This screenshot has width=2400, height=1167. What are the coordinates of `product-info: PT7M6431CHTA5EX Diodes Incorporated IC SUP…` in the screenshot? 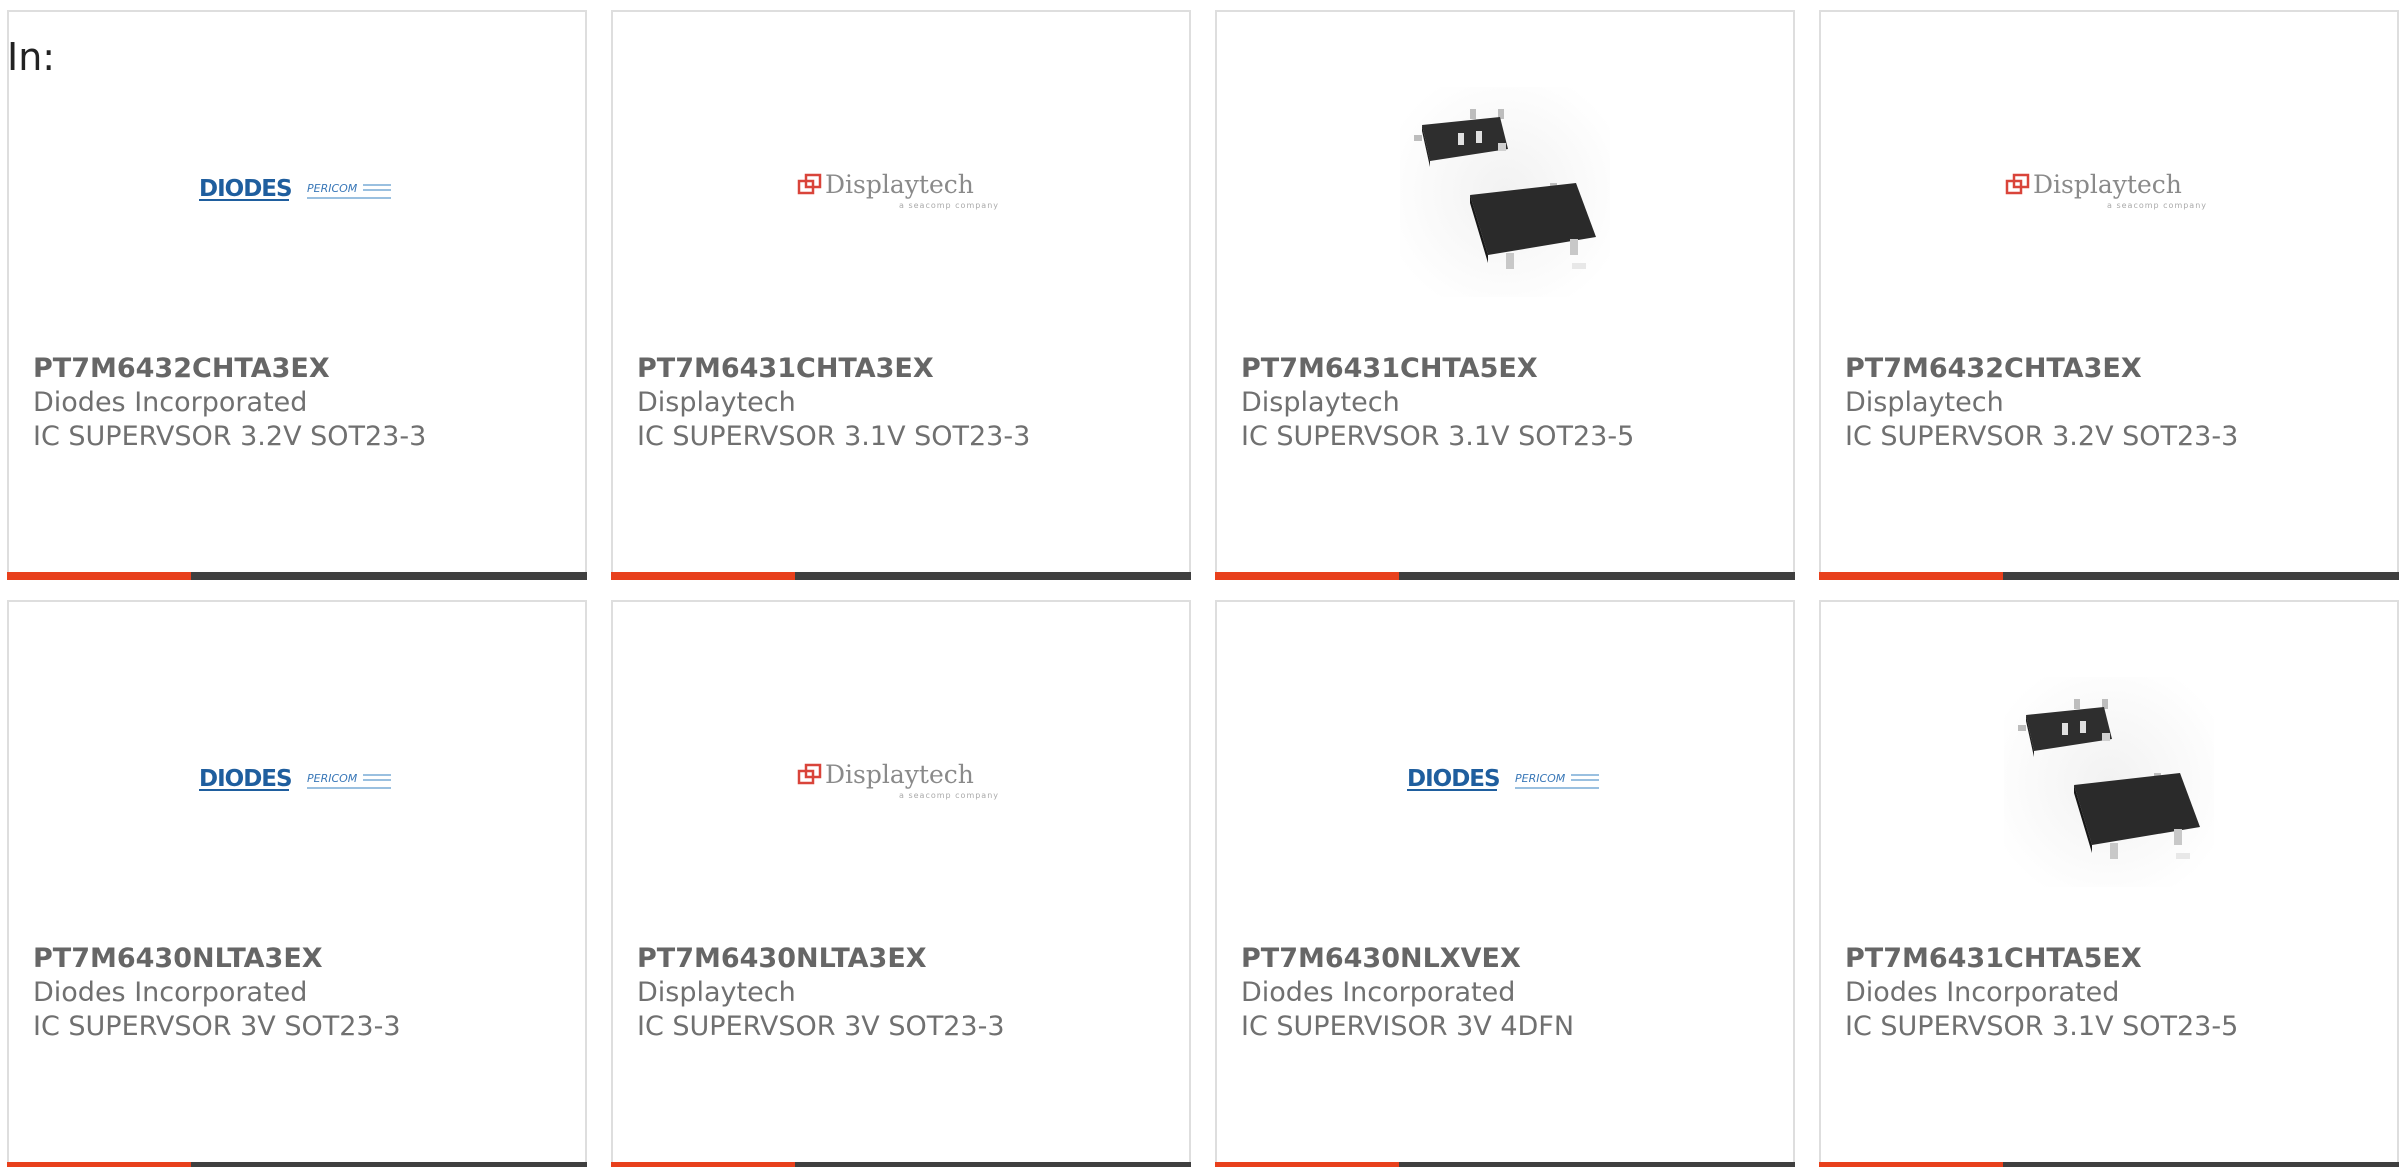 It's located at (2116, 993).